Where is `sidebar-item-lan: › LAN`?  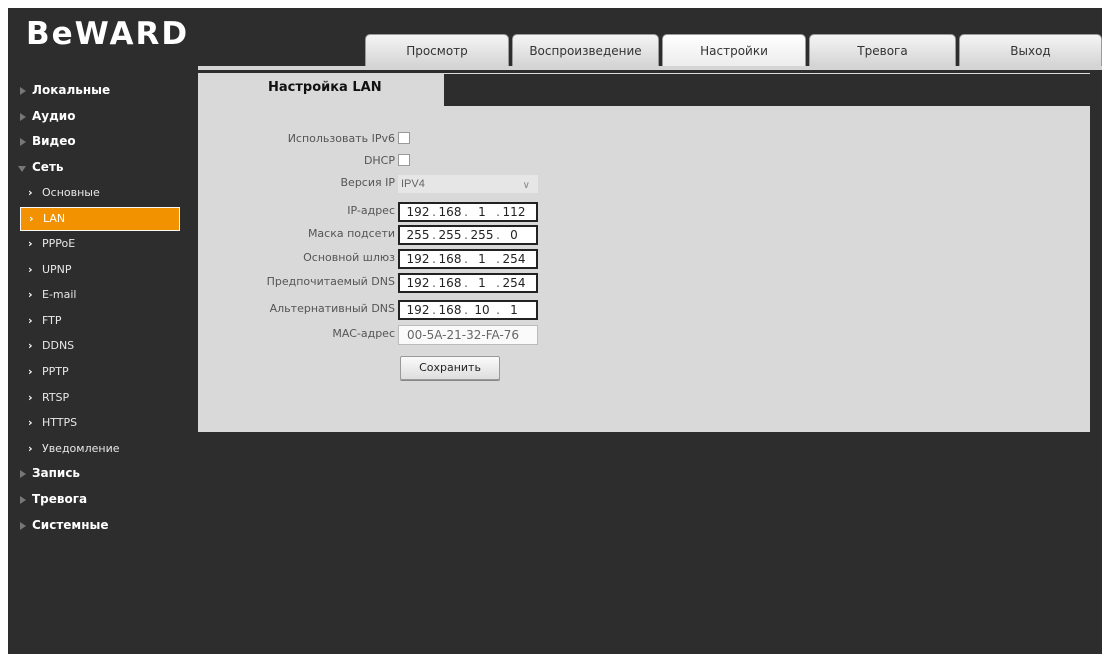 sidebar-item-lan: › LAN is located at coordinates (100, 218).